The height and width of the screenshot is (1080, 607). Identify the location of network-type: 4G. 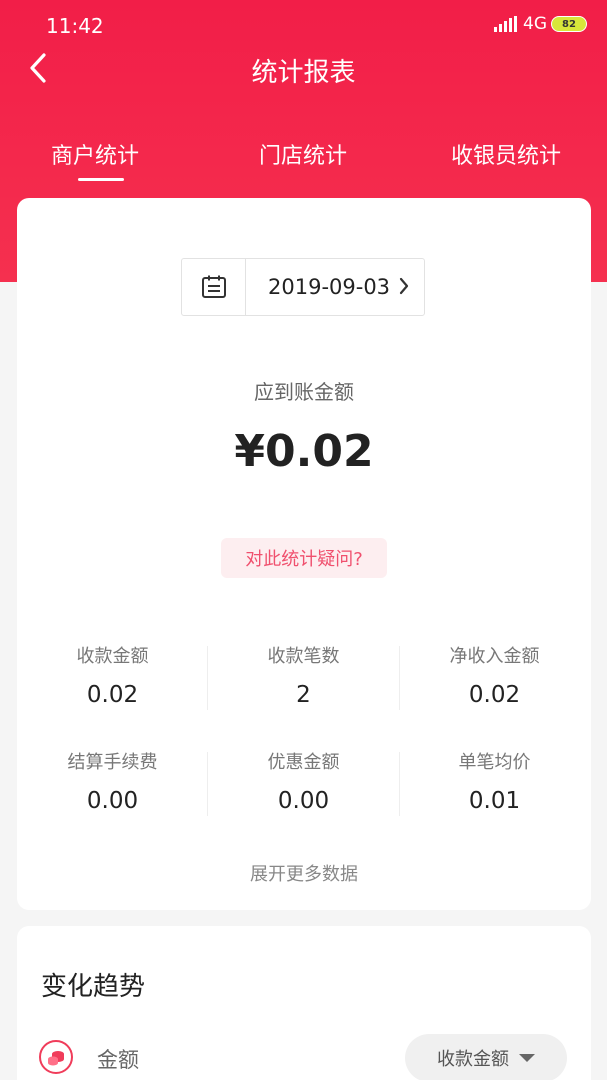
(535, 24).